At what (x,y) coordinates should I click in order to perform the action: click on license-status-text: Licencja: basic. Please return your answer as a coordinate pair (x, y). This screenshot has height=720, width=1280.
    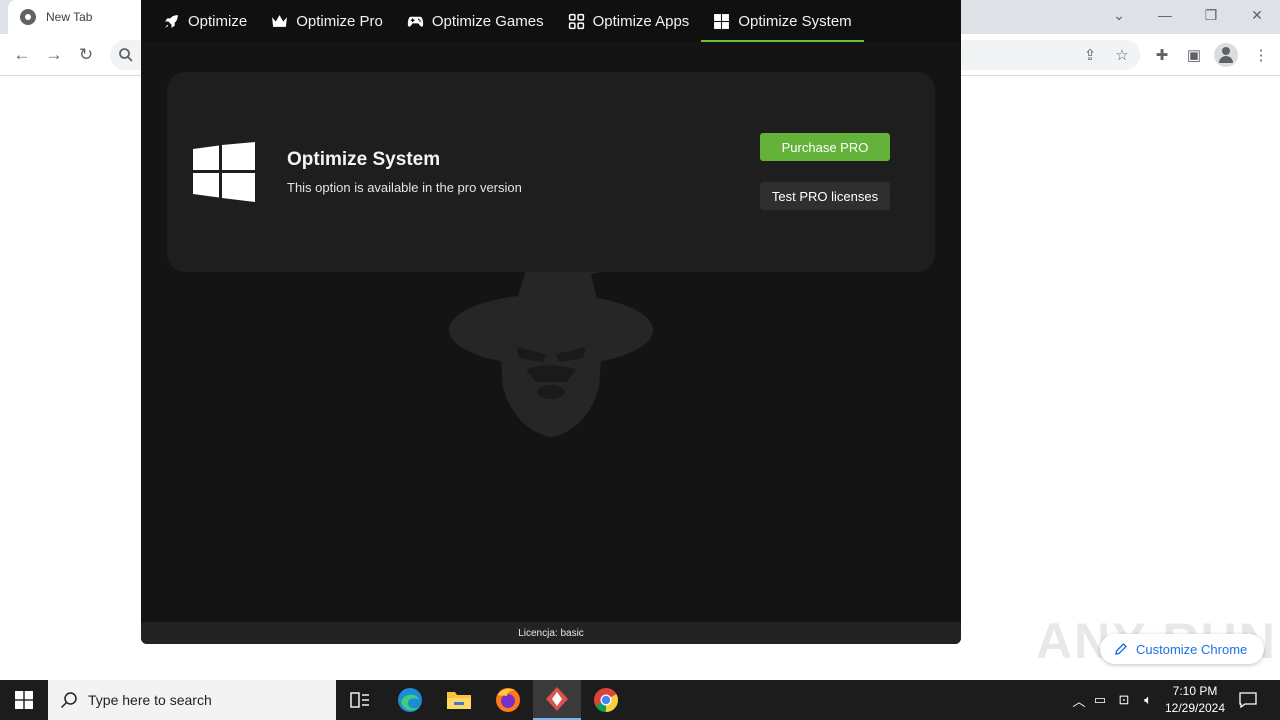
    Looking at the image, I should click on (551, 633).